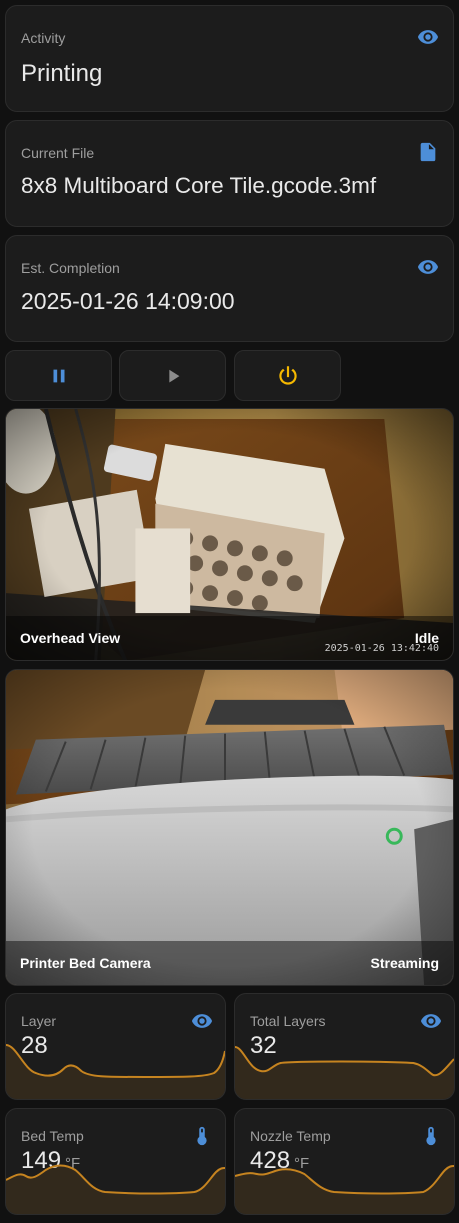 The height and width of the screenshot is (1223, 459). I want to click on nozzle-temp-history-graph, so click(344, 1189).